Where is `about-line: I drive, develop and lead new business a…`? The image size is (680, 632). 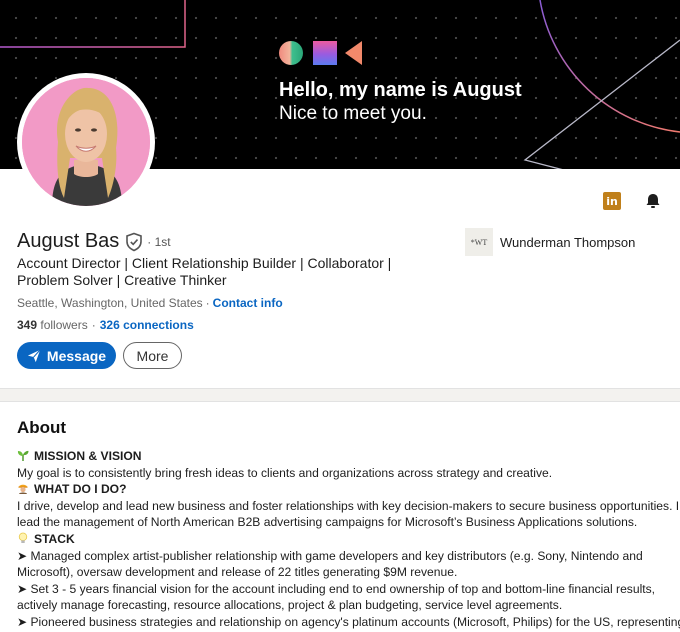
about-line: I drive, develop and lead new business a… is located at coordinates (348, 505).